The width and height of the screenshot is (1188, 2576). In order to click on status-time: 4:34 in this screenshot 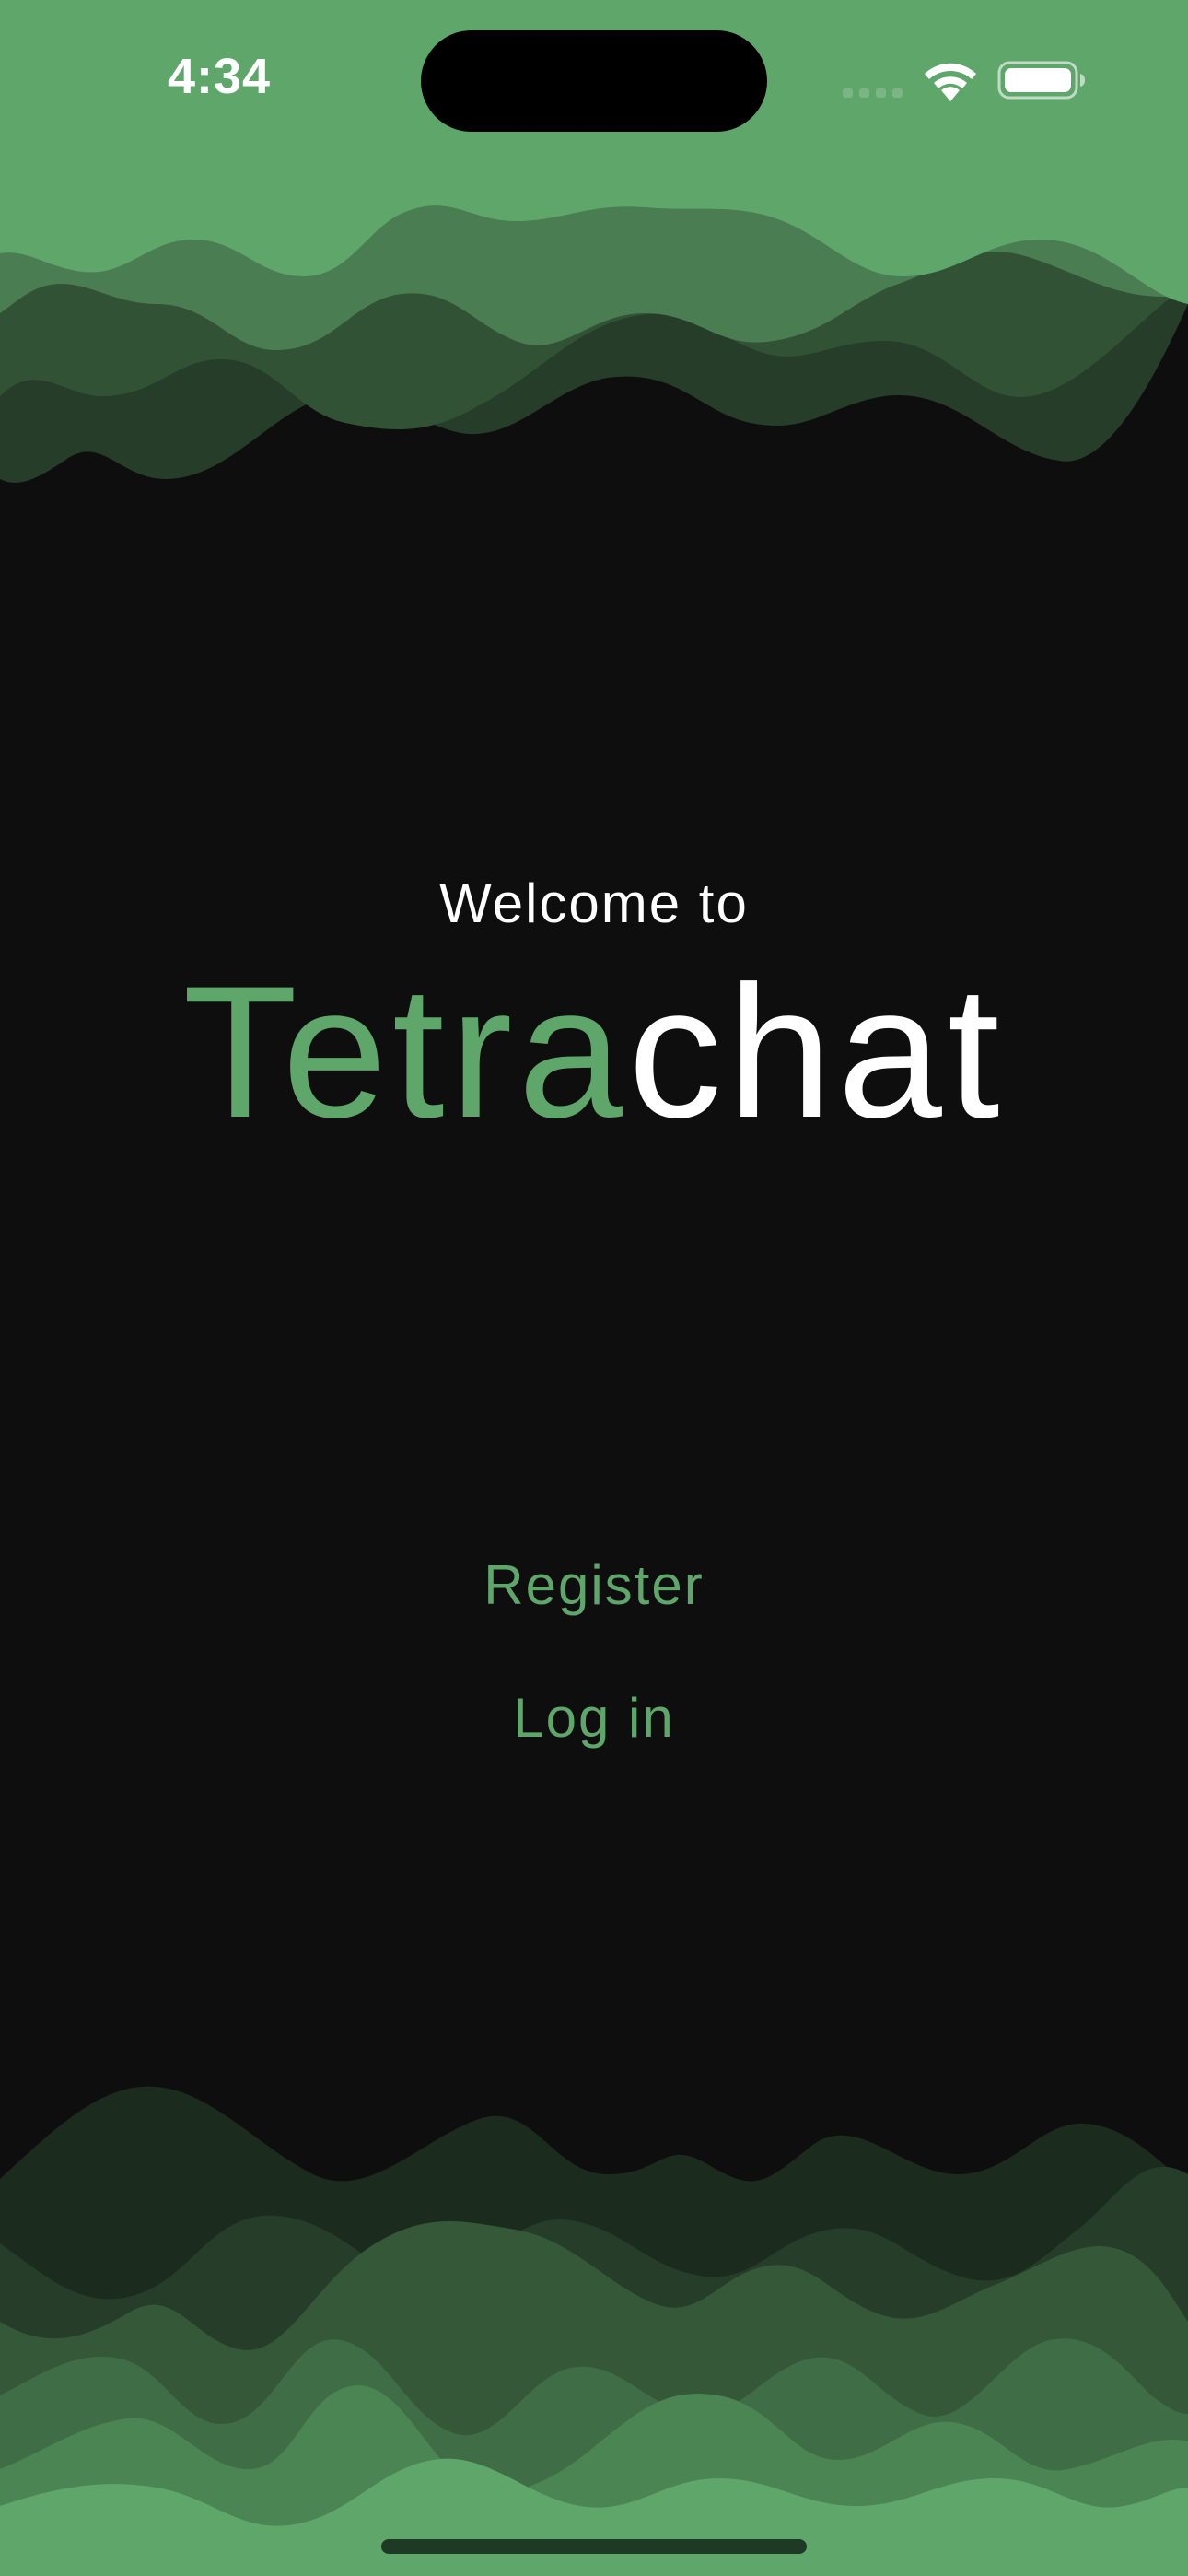, I will do `click(220, 76)`.